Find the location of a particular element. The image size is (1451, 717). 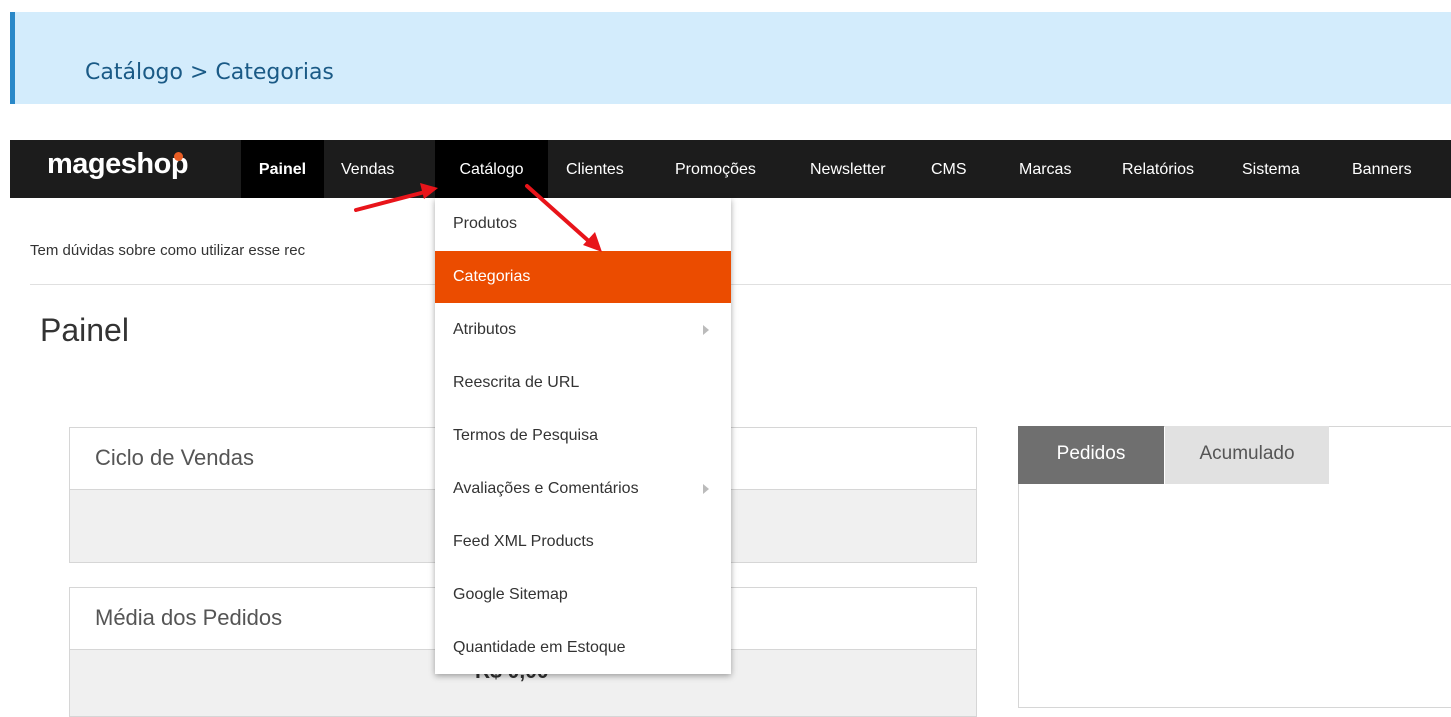

menu-item-label: Categorias is located at coordinates (492, 276).